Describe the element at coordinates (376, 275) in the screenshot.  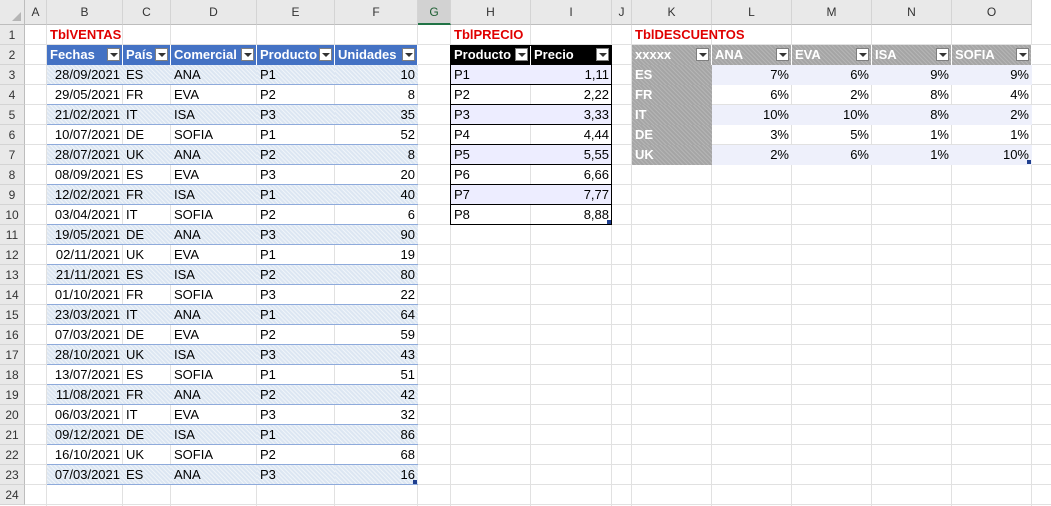
I see `table-cell: 80` at that location.